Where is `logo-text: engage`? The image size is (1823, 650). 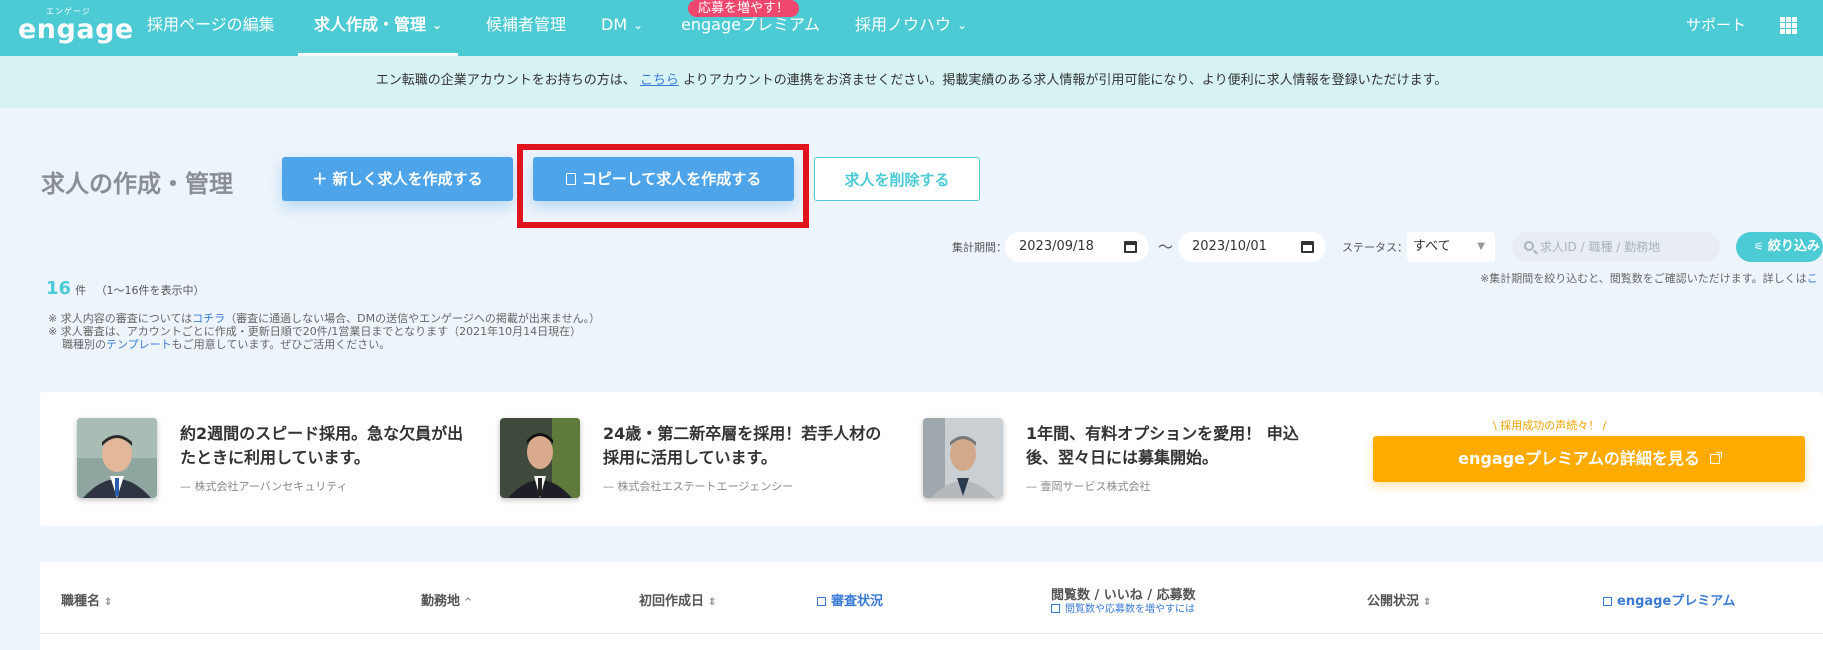 logo-text: engage is located at coordinates (76, 29).